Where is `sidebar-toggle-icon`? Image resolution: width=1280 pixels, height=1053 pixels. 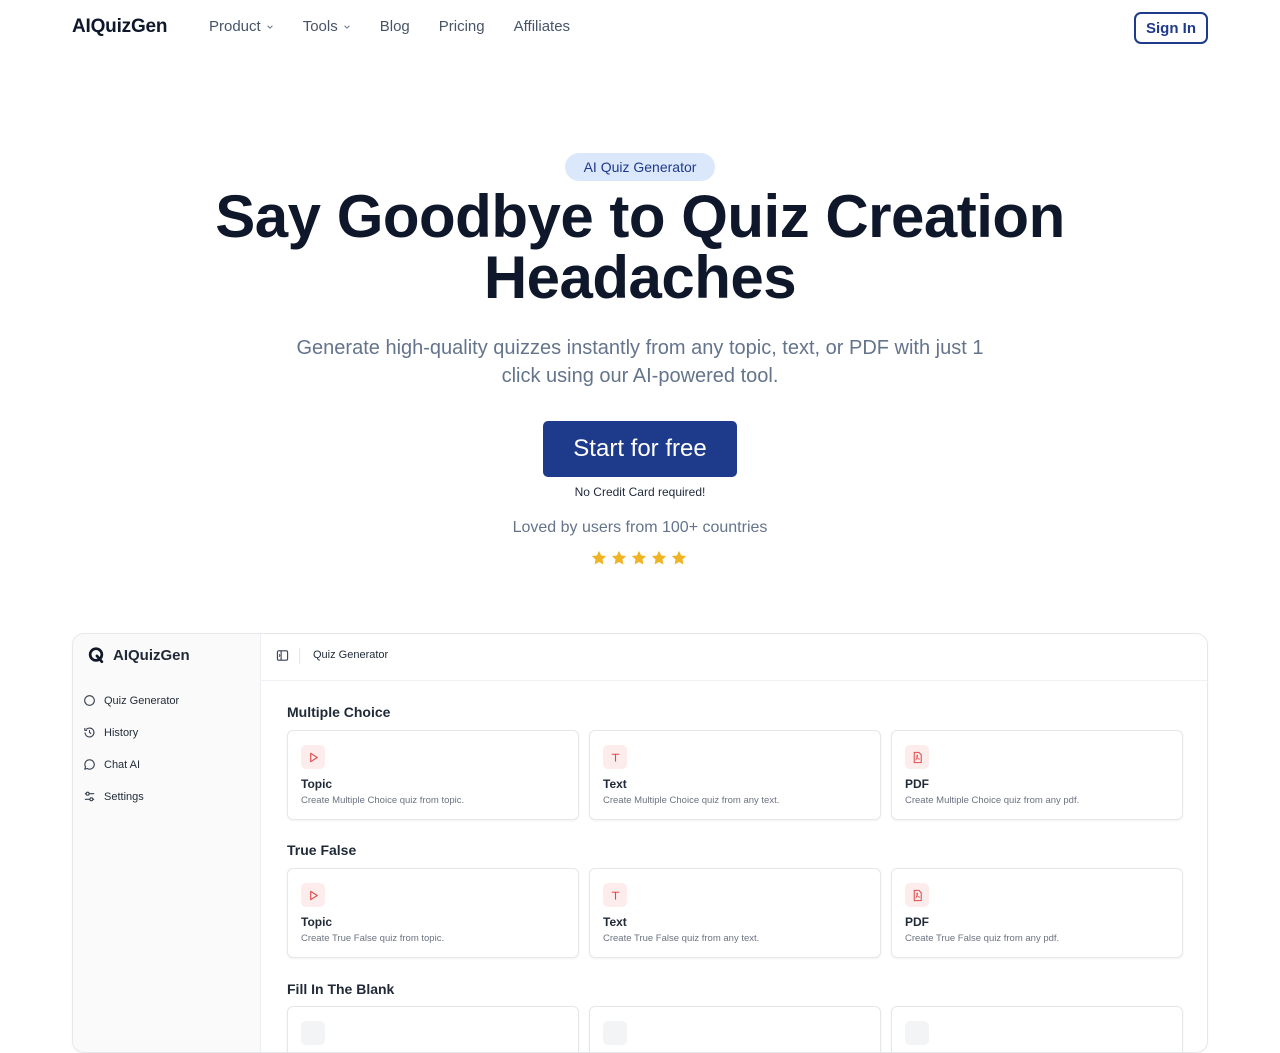
sidebar-toggle-icon is located at coordinates (282, 655).